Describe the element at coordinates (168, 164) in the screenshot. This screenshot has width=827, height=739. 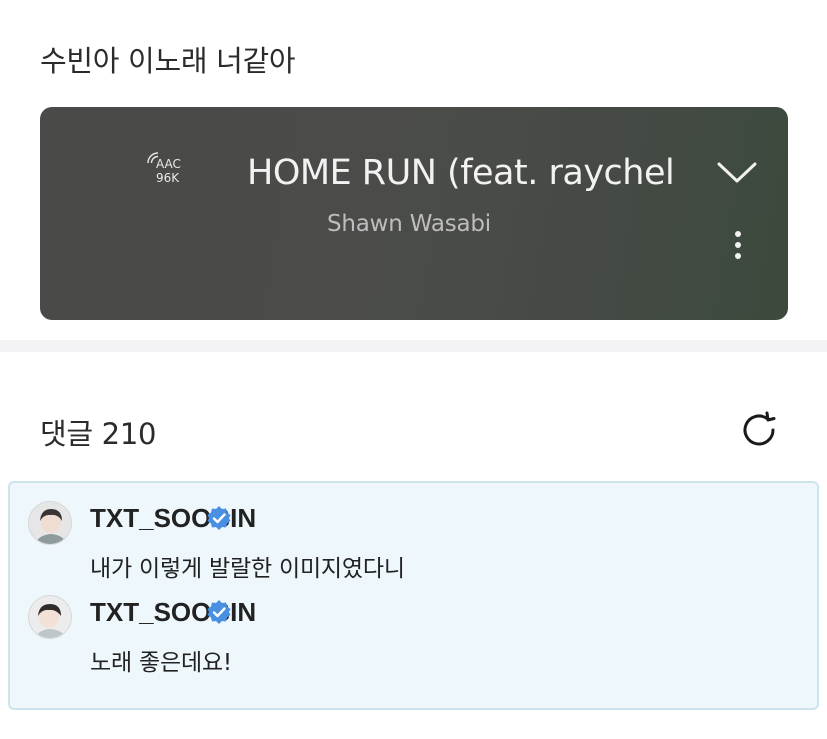
I see `codec-label: AAC` at that location.